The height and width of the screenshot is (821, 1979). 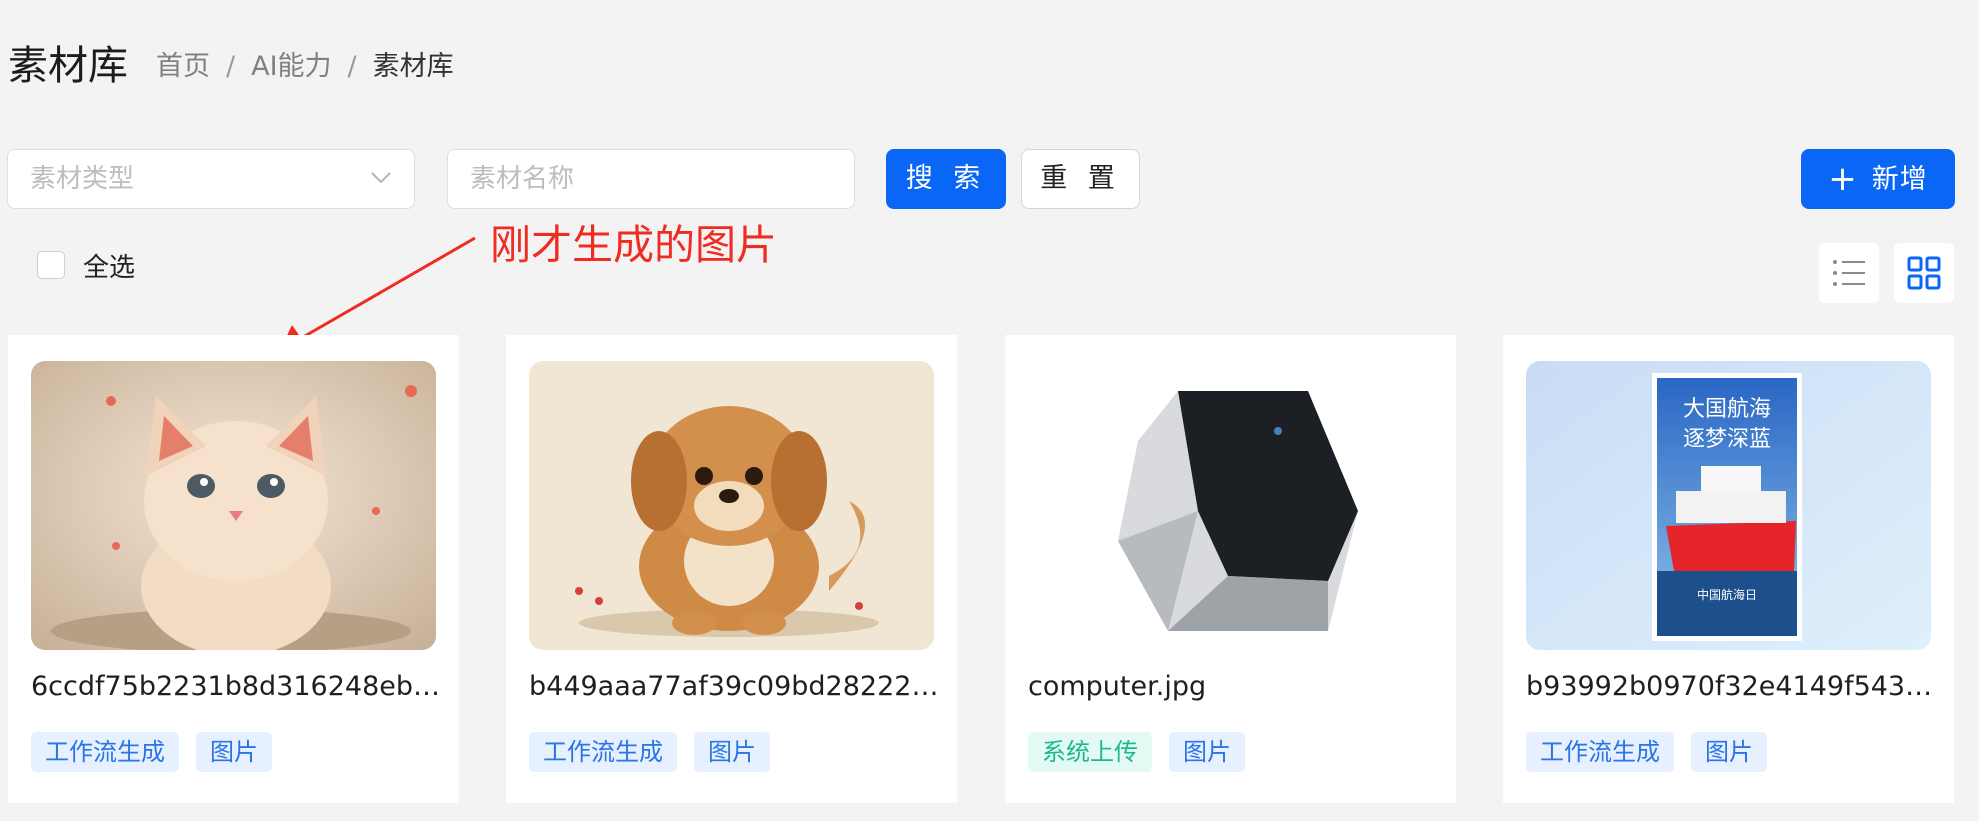 I want to click on select-all: 全选, so click(x=86, y=266).